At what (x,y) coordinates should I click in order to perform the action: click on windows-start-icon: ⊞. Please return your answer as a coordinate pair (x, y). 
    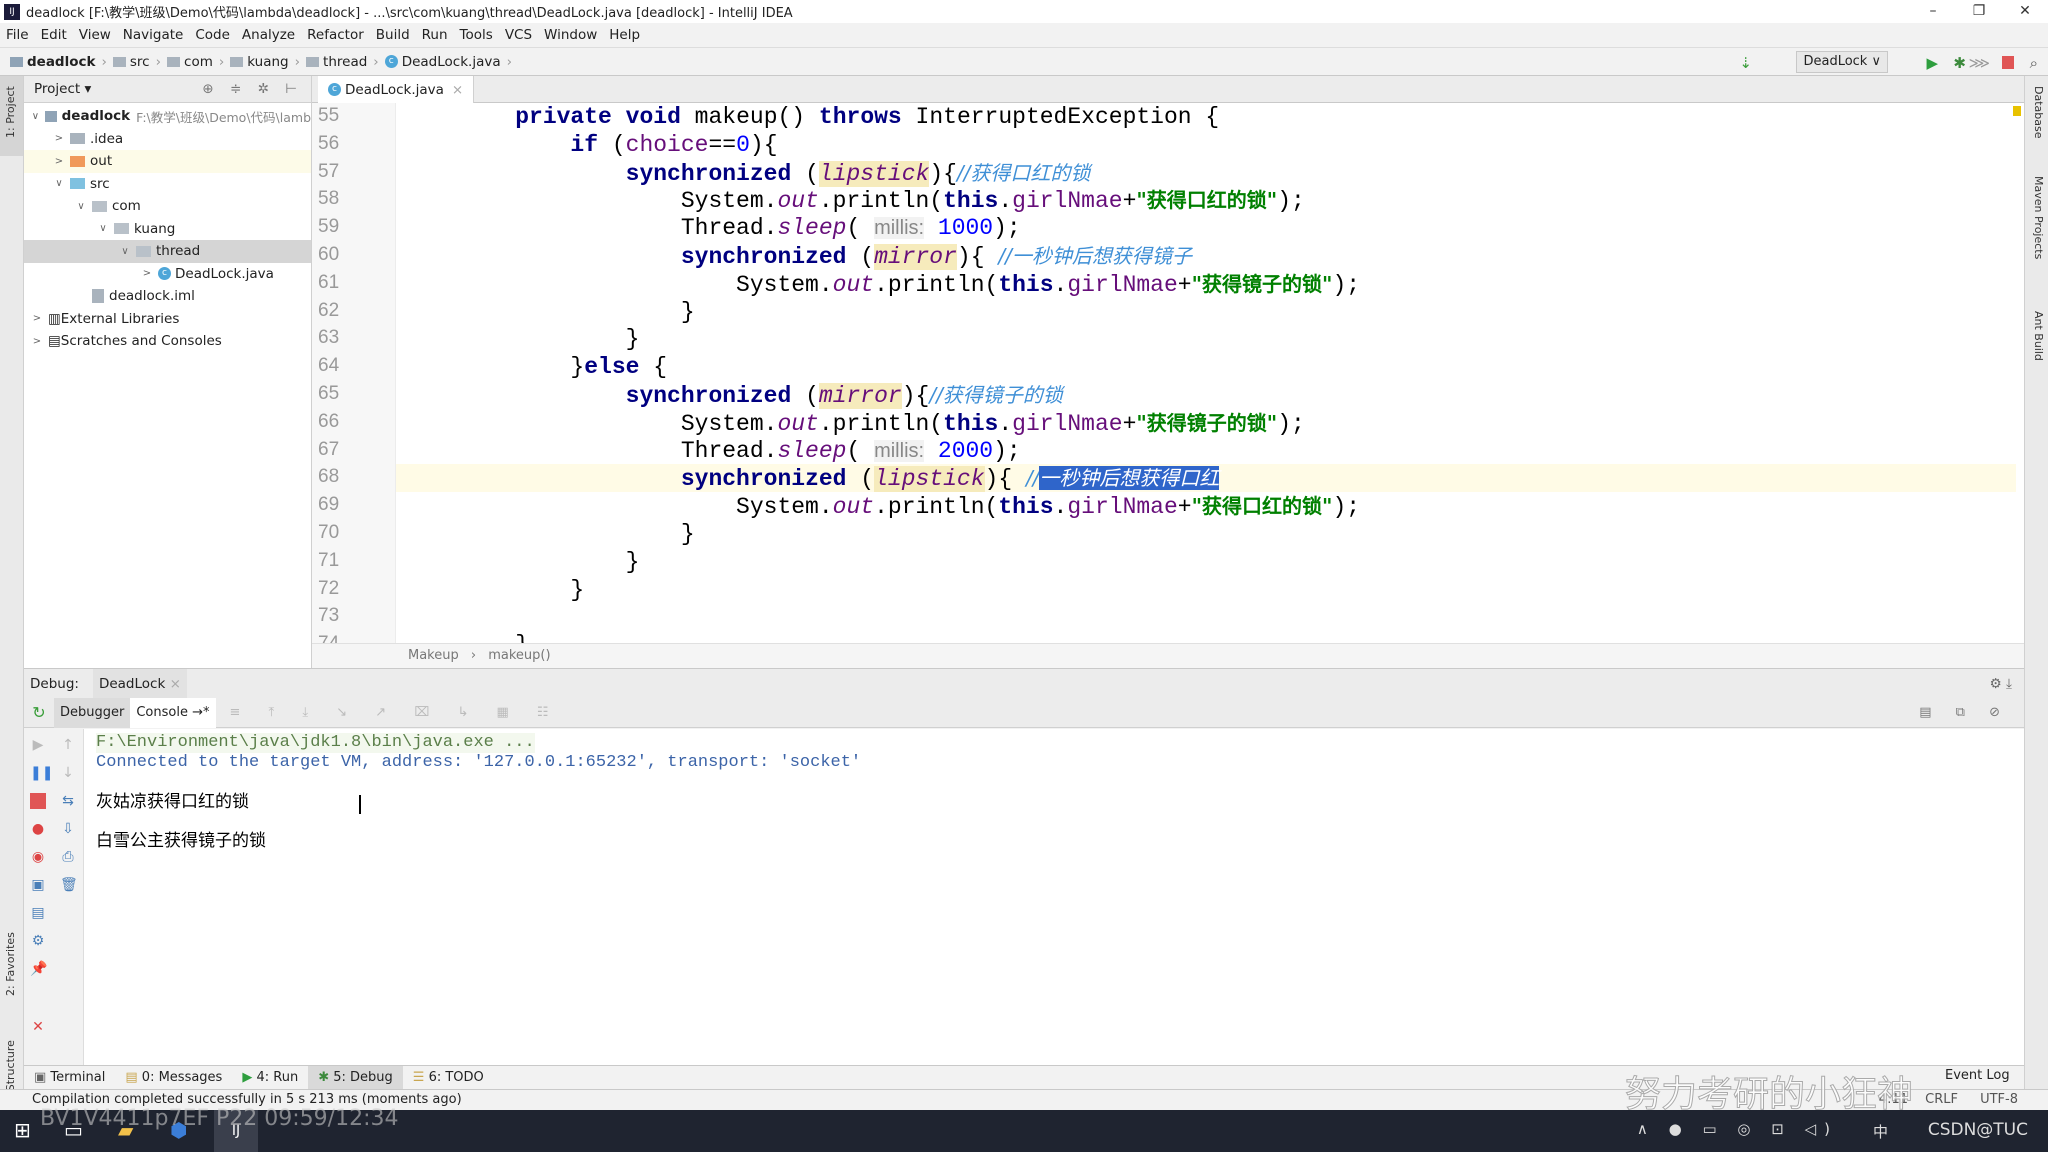
    Looking at the image, I should click on (22, 1130).